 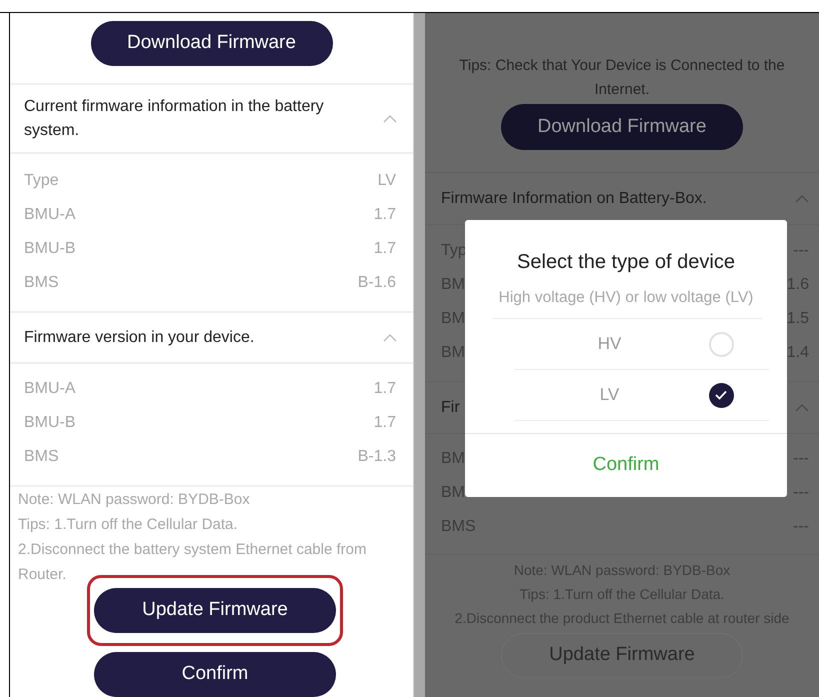 I want to click on note-text: Note: WLAN password: BYDB-Box, so click(x=134, y=500).